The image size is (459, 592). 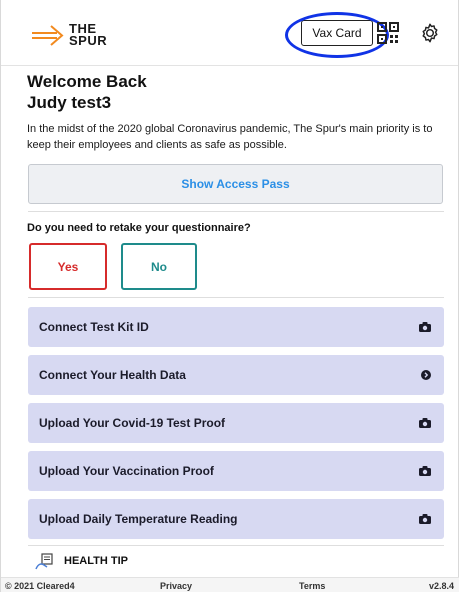 What do you see at coordinates (388, 33) in the screenshot?
I see `qr-code-icon` at bounding box center [388, 33].